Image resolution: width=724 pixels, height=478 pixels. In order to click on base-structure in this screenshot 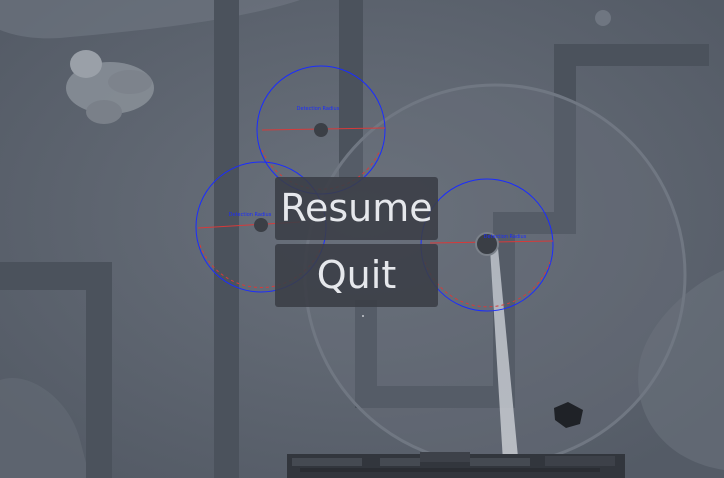, I will do `click(456, 465)`.